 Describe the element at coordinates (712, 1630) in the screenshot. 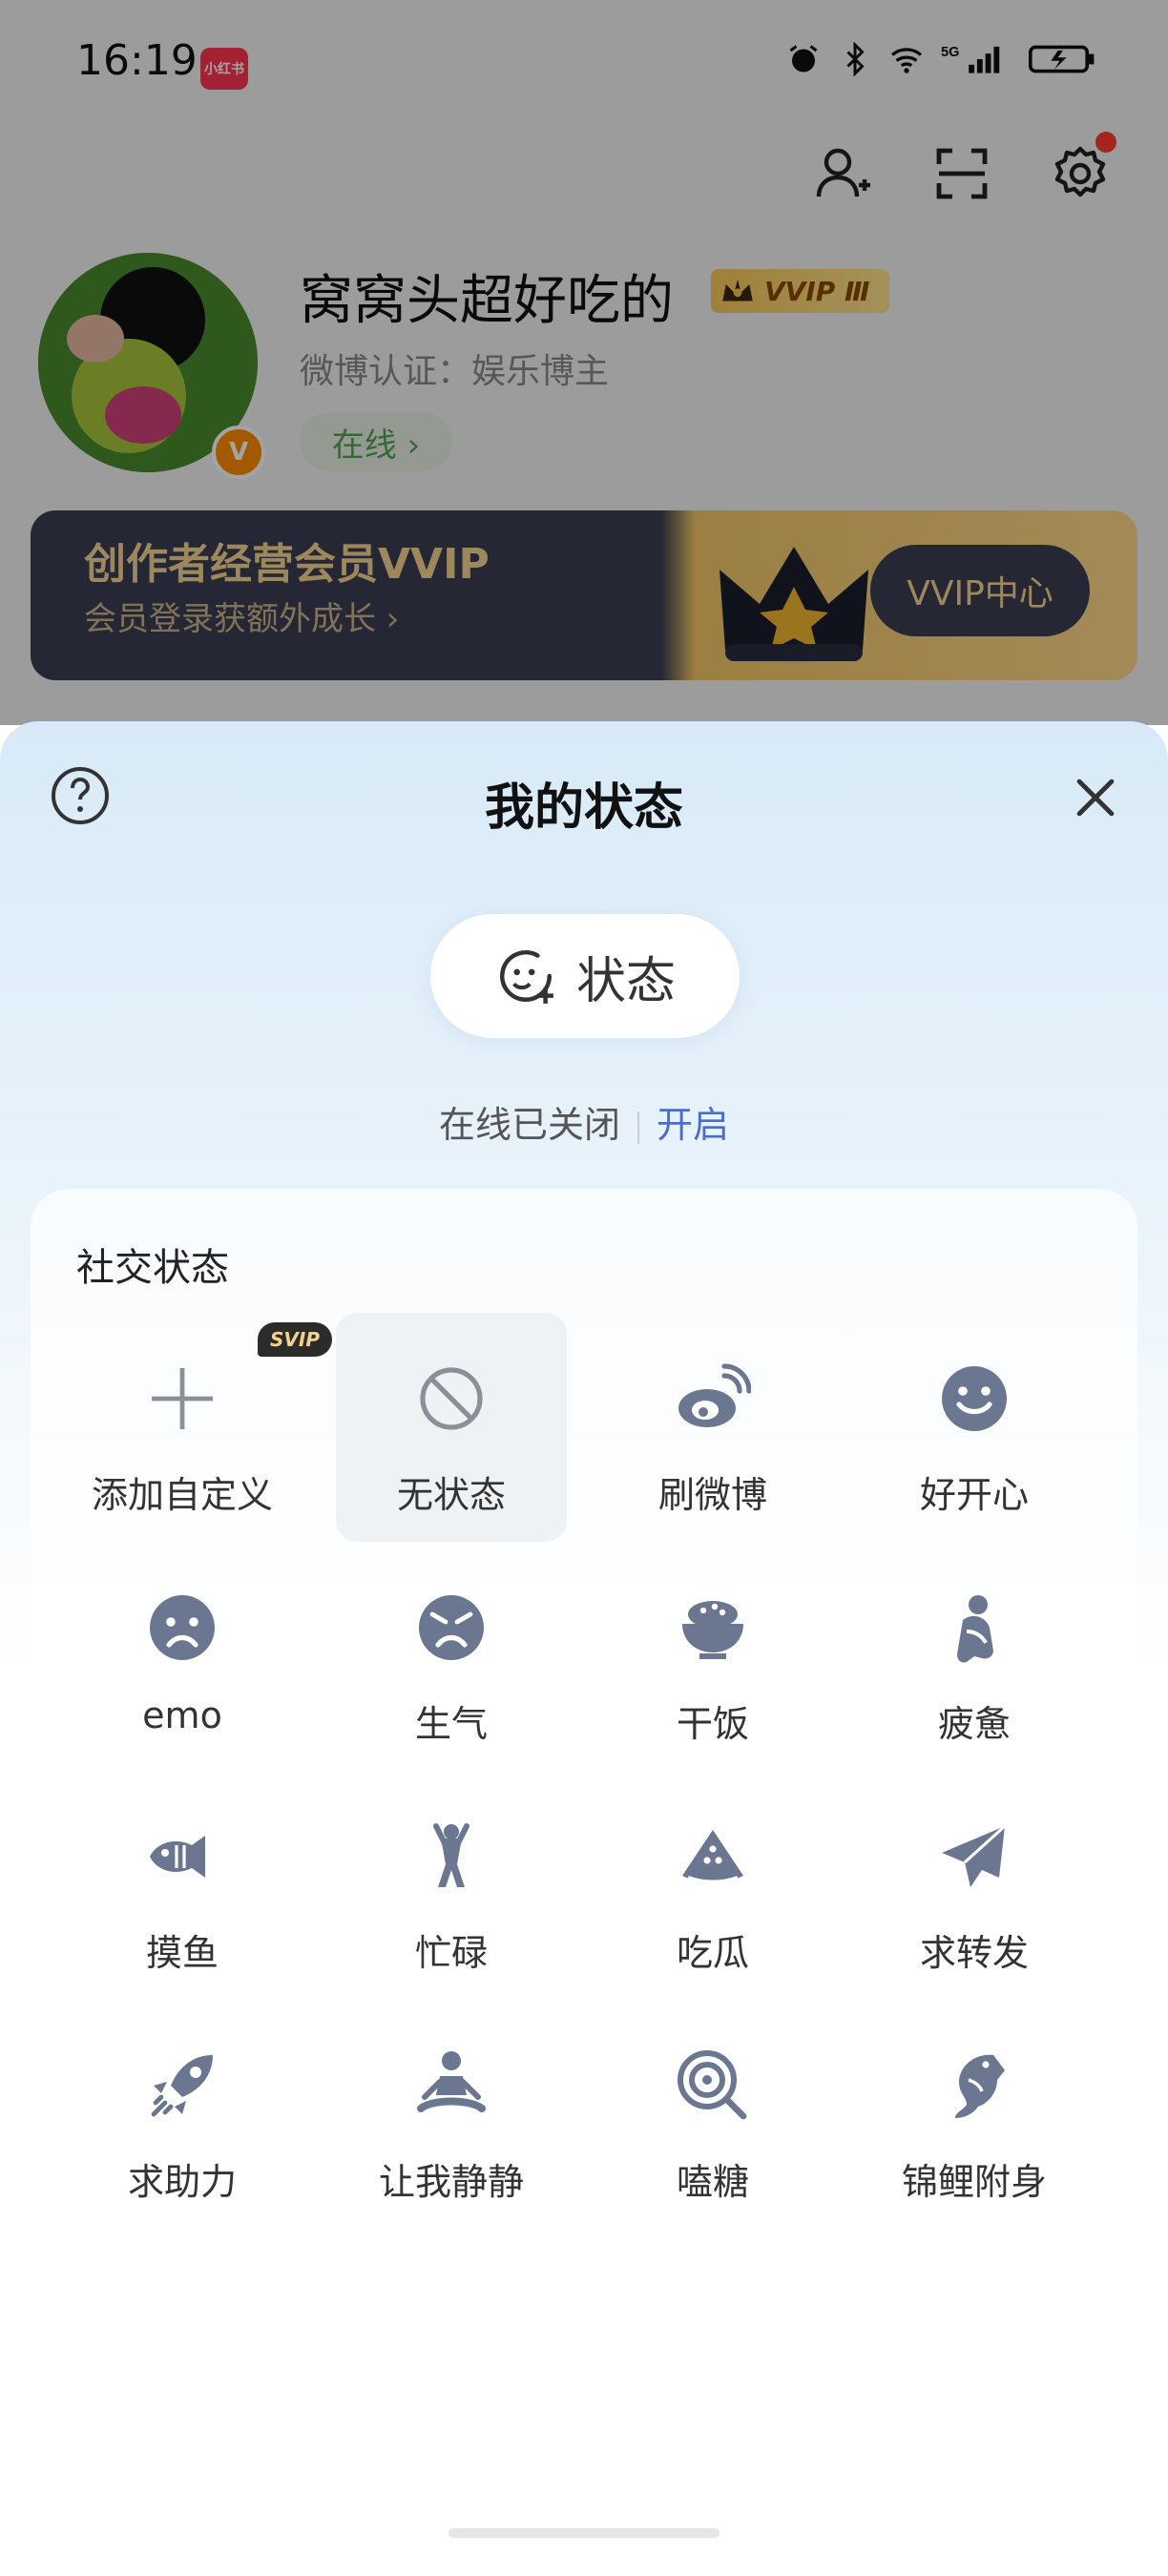

I see `rice-bowl-icon` at that location.